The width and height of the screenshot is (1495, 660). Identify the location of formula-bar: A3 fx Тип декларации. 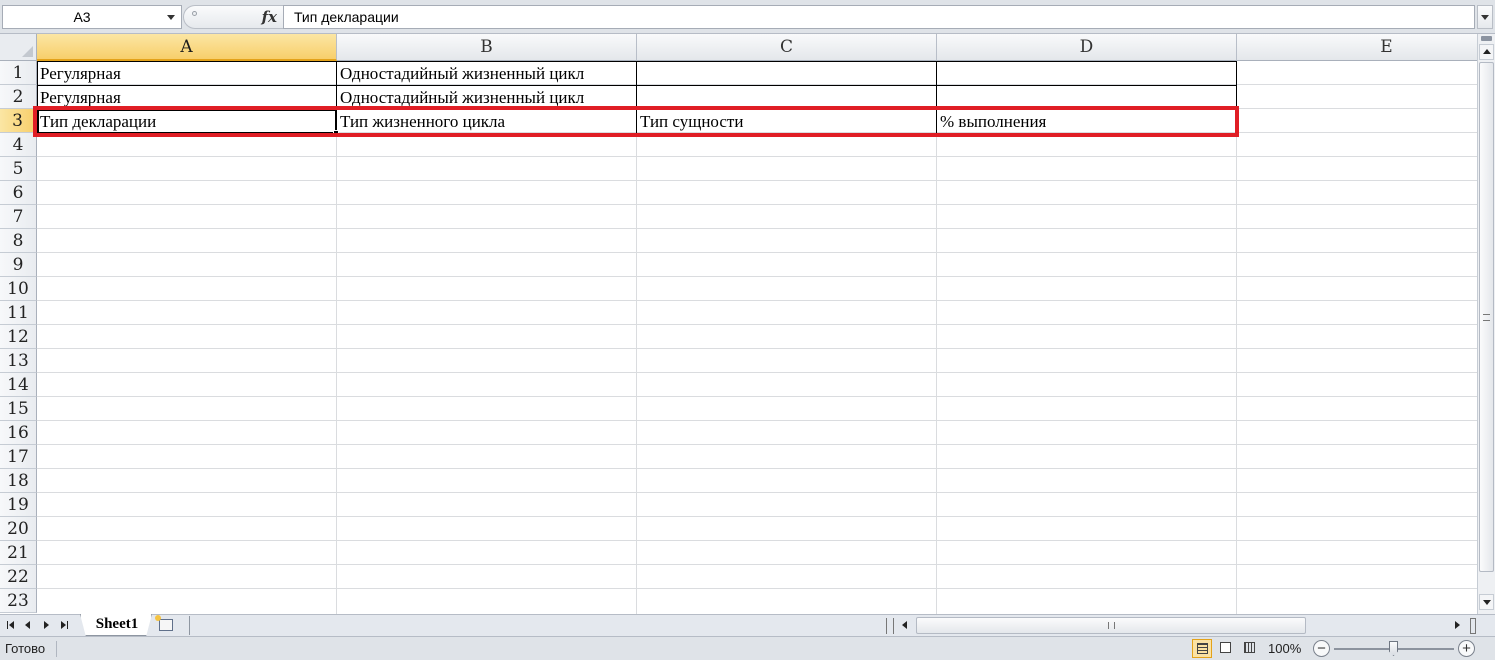
(747, 17).